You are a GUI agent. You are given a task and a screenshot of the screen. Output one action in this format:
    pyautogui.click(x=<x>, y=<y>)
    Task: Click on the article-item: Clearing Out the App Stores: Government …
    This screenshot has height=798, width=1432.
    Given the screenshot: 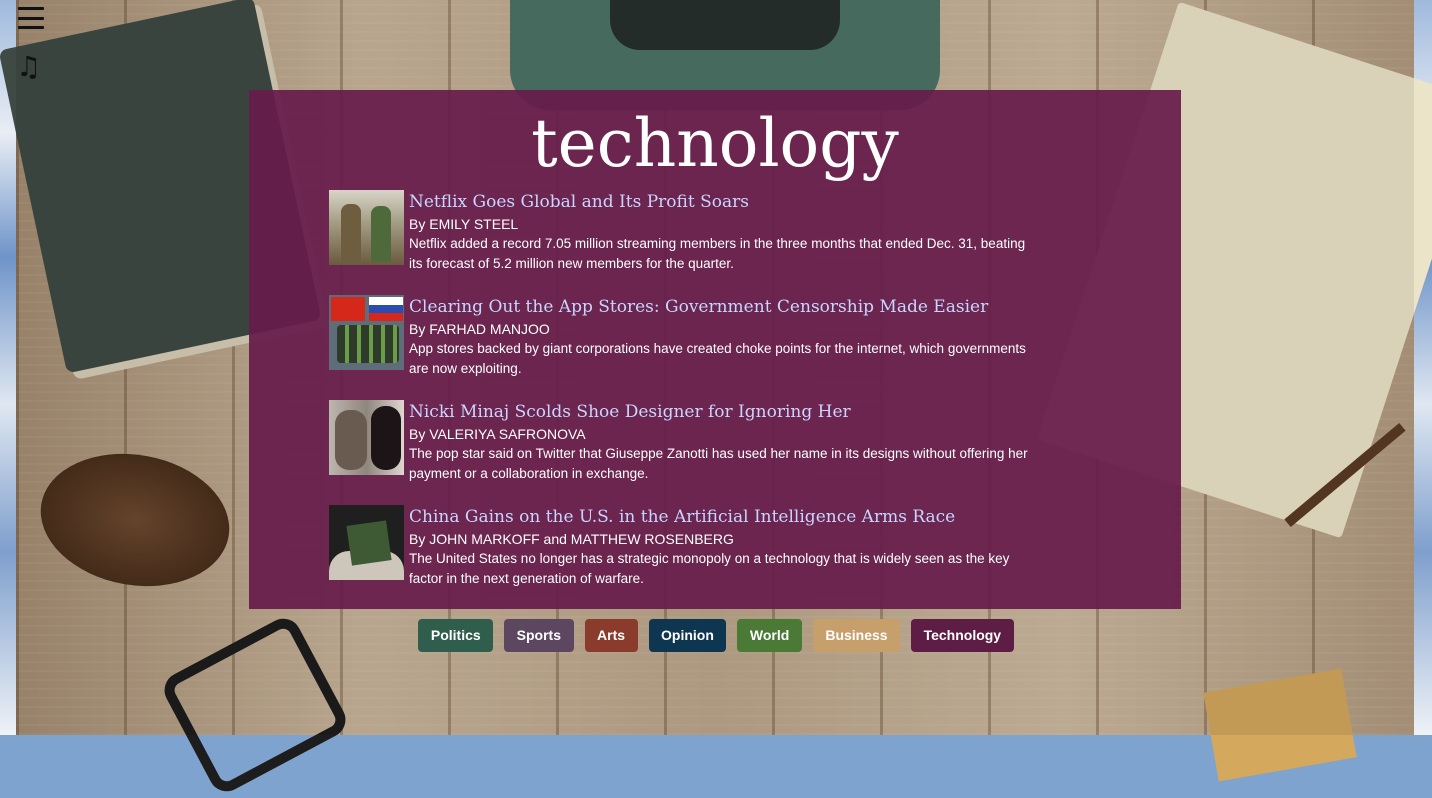 What is the action you would take?
    pyautogui.click(x=679, y=347)
    